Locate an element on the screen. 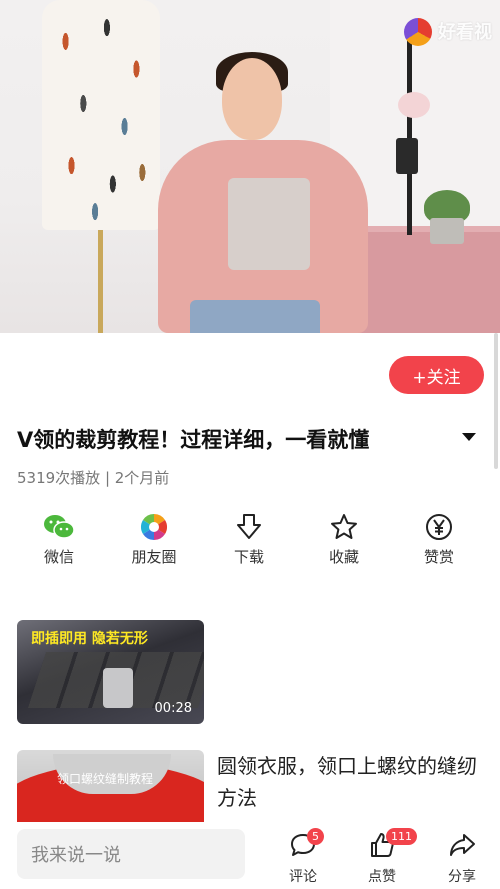  video-scene-mannequin is located at coordinates (101, 115).